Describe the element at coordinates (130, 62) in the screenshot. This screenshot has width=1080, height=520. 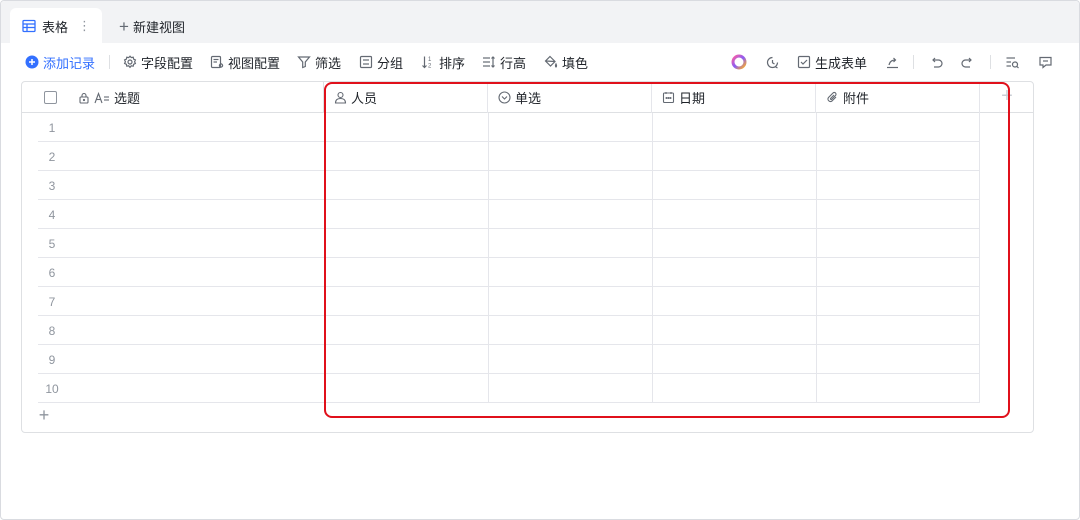
I see `gear-icon` at that location.